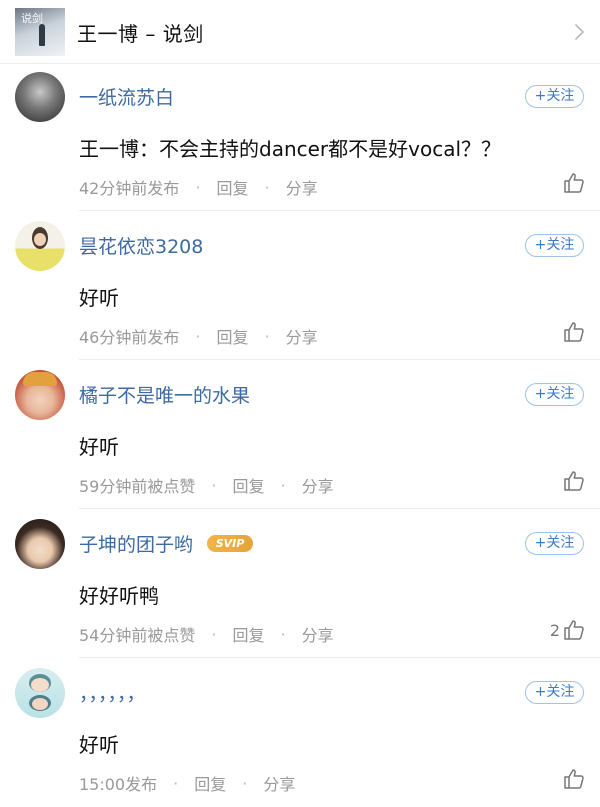 This screenshot has width=600, height=807. What do you see at coordinates (140, 34) in the screenshot?
I see `song-title: 王一博 – 说剑` at bounding box center [140, 34].